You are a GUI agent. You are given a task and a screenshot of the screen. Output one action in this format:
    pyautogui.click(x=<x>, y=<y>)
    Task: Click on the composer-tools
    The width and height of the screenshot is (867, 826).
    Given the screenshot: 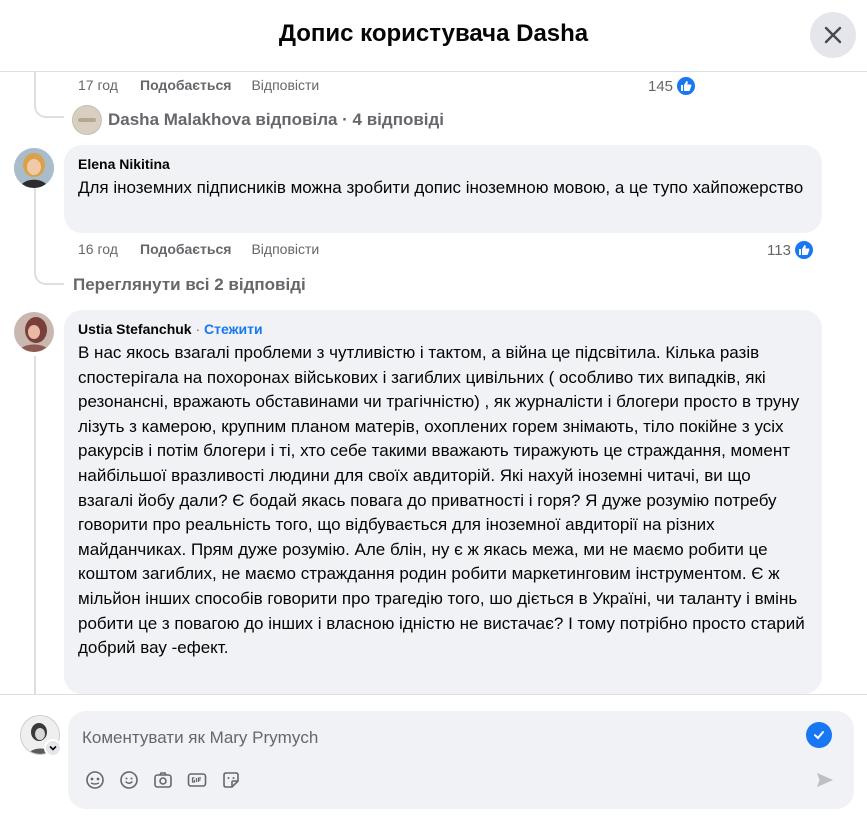 What is the action you would take?
    pyautogui.click(x=163, y=780)
    